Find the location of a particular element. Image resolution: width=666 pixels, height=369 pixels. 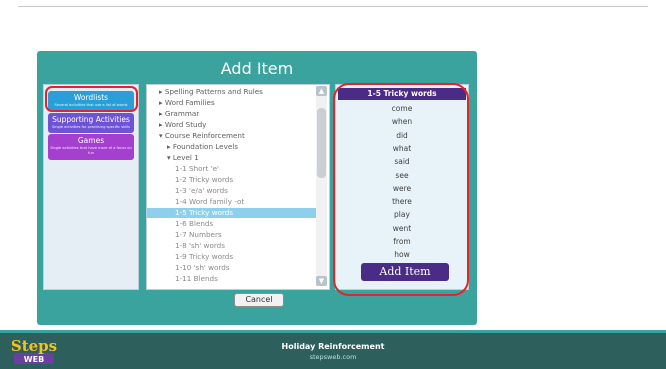

tree-item: ▾ Level 1 is located at coordinates (233, 158).